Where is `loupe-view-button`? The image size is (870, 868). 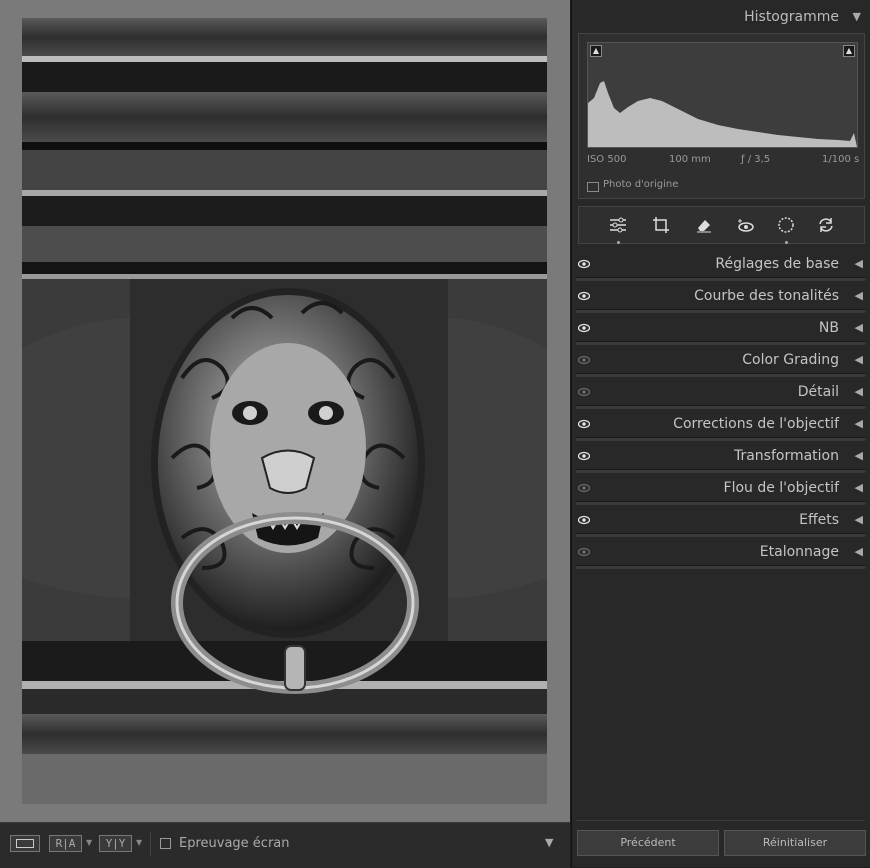 loupe-view-button is located at coordinates (25, 843).